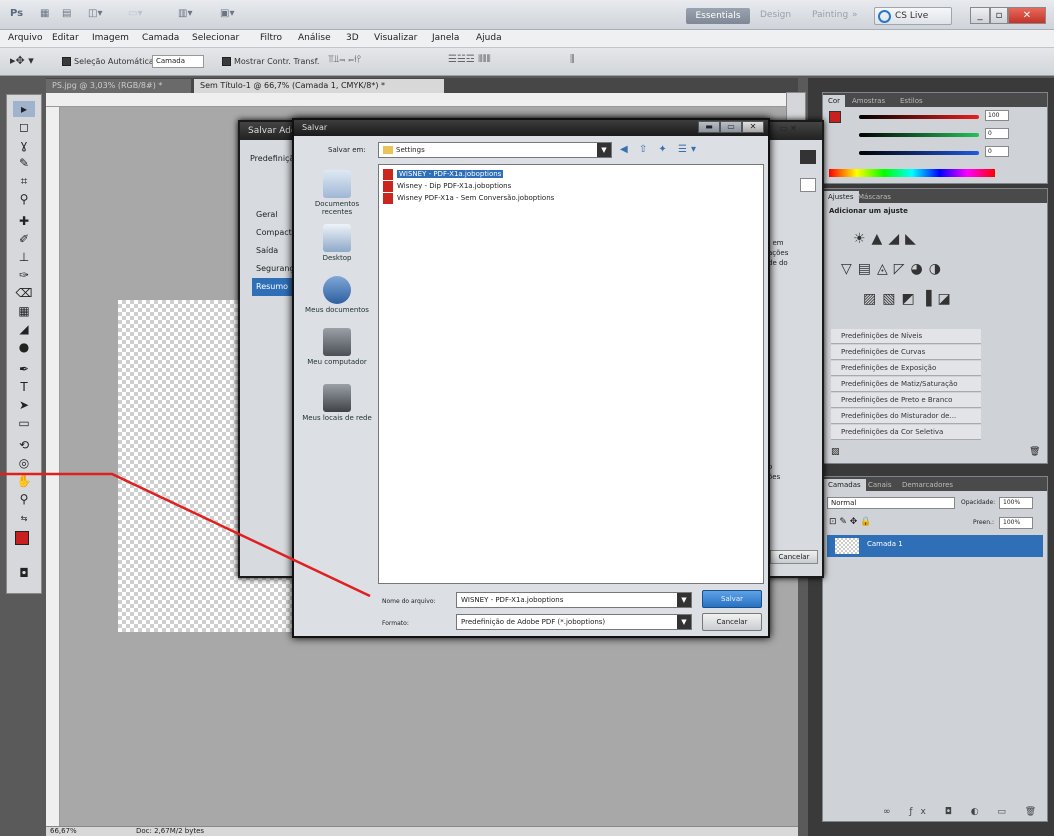 Image resolution: width=1054 pixels, height=836 pixels. I want to click on annotation-pointer, so click(185, 535).